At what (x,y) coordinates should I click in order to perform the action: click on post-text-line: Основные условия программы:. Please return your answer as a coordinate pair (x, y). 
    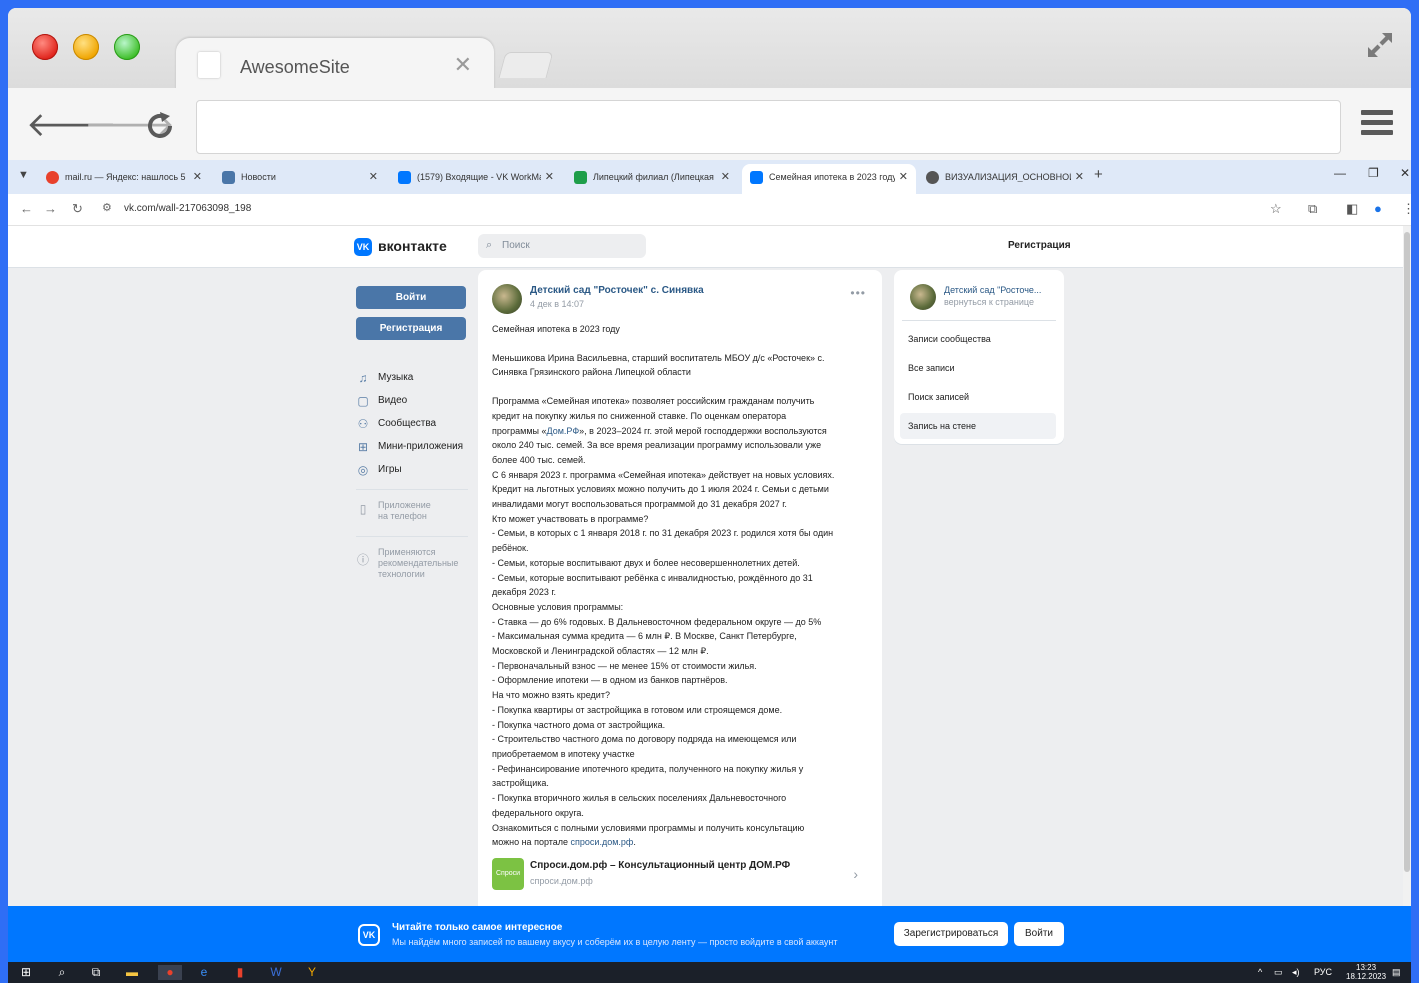
    Looking at the image, I should click on (682, 607).